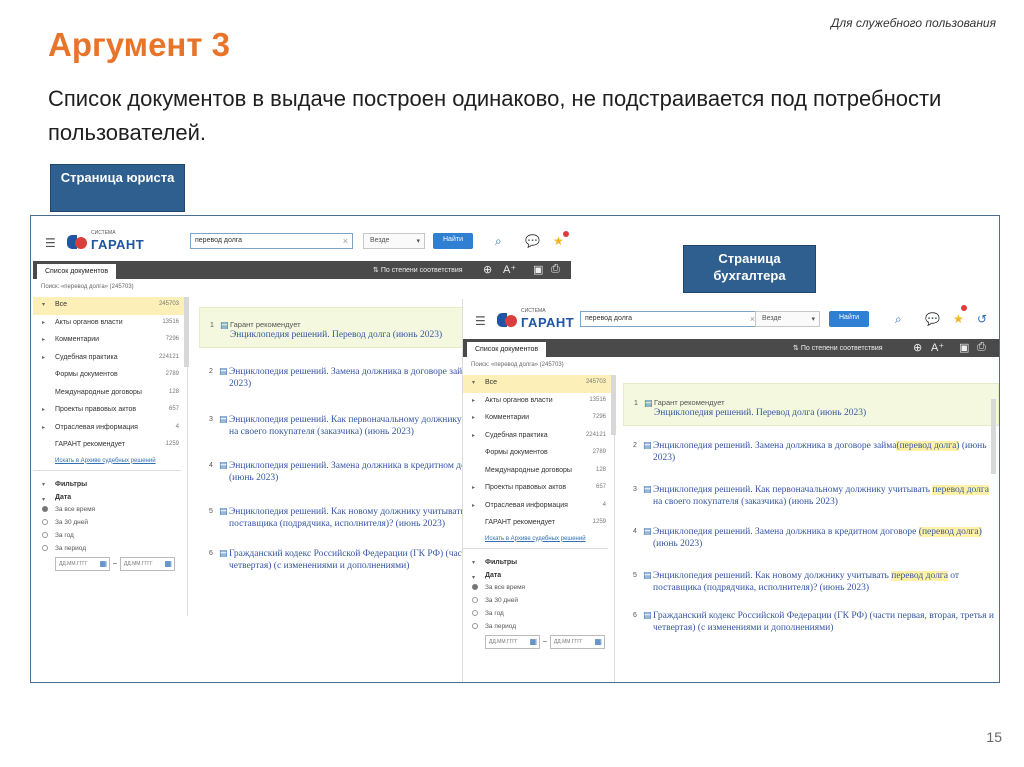 The width and height of the screenshot is (1024, 767). I want to click on sidebar-item-label: Комментарии, so click(507, 417).